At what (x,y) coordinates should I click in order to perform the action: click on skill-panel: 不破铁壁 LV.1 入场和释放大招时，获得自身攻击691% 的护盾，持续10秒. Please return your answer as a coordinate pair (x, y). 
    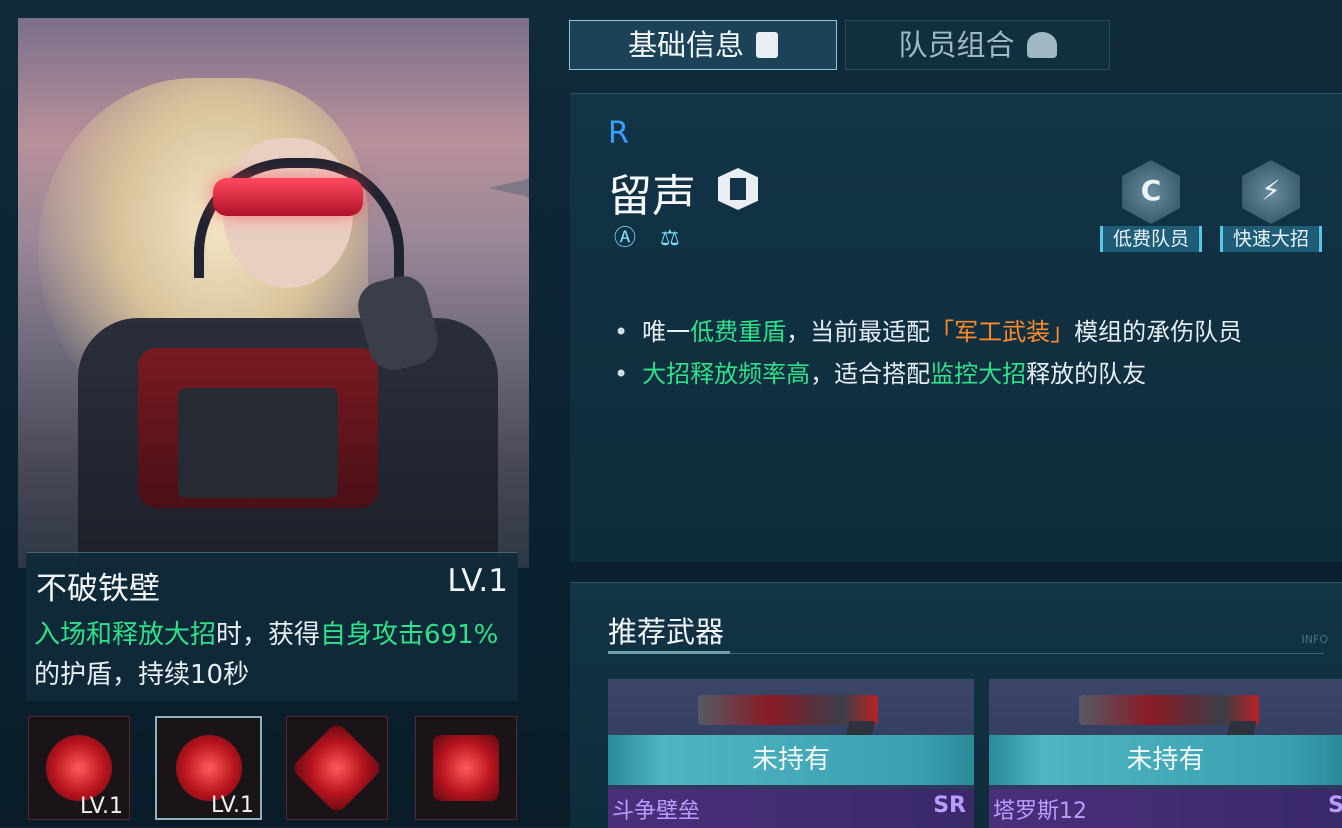
    Looking at the image, I should click on (272, 626).